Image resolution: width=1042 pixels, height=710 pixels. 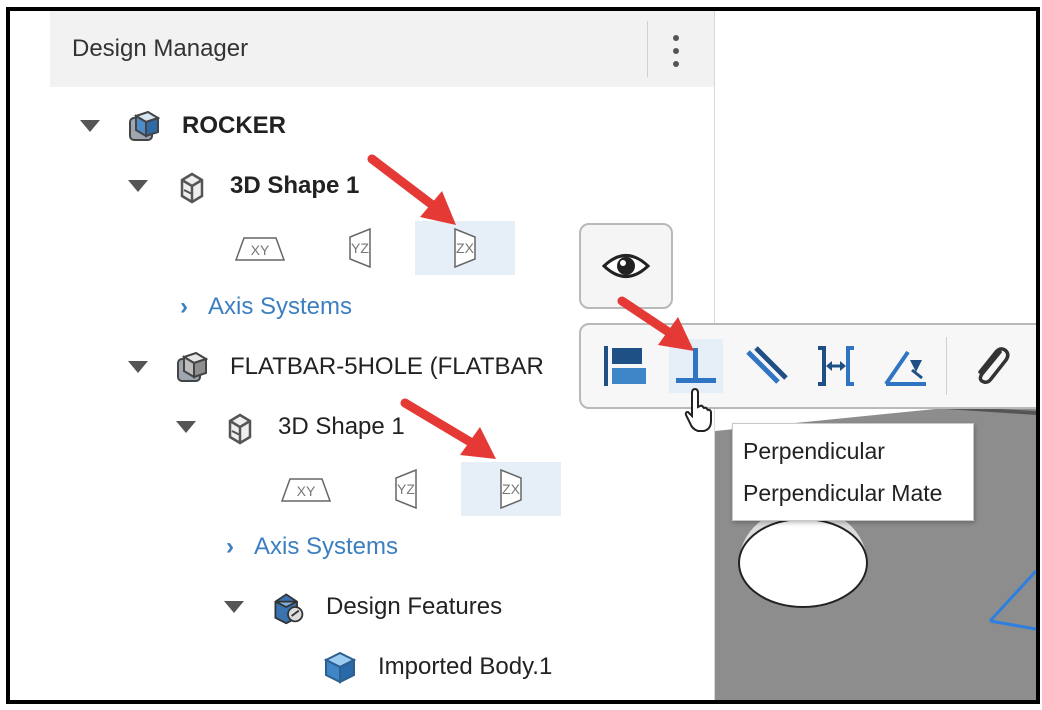 What do you see at coordinates (853, 472) in the screenshot?
I see `tooltip: Perpendicular Perpendicular Mate` at bounding box center [853, 472].